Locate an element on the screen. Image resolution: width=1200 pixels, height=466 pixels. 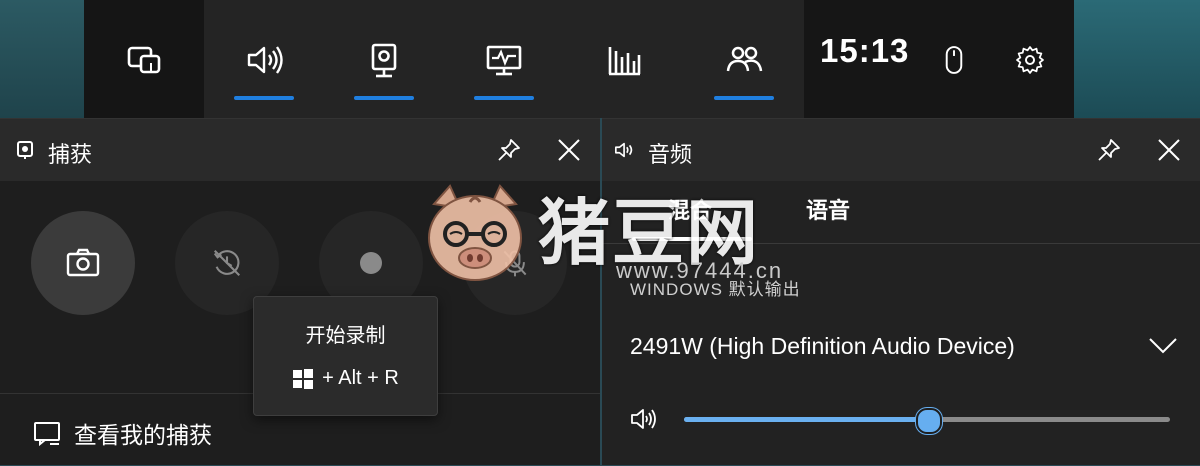
tab-divider is located at coordinates (901, 243).